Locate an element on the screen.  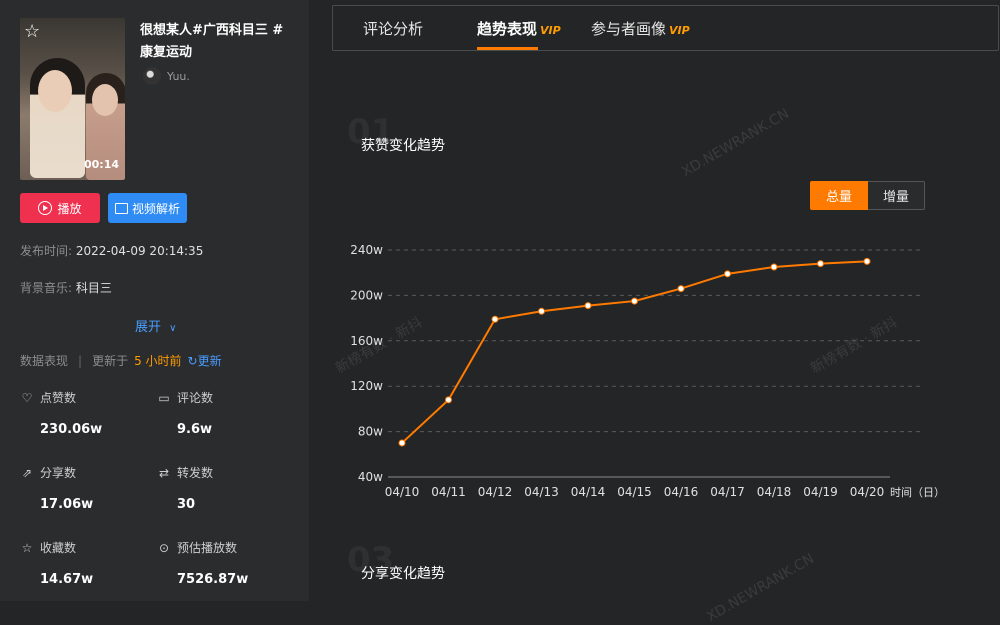
x-tick-label: 04/17 is located at coordinates (727, 492).